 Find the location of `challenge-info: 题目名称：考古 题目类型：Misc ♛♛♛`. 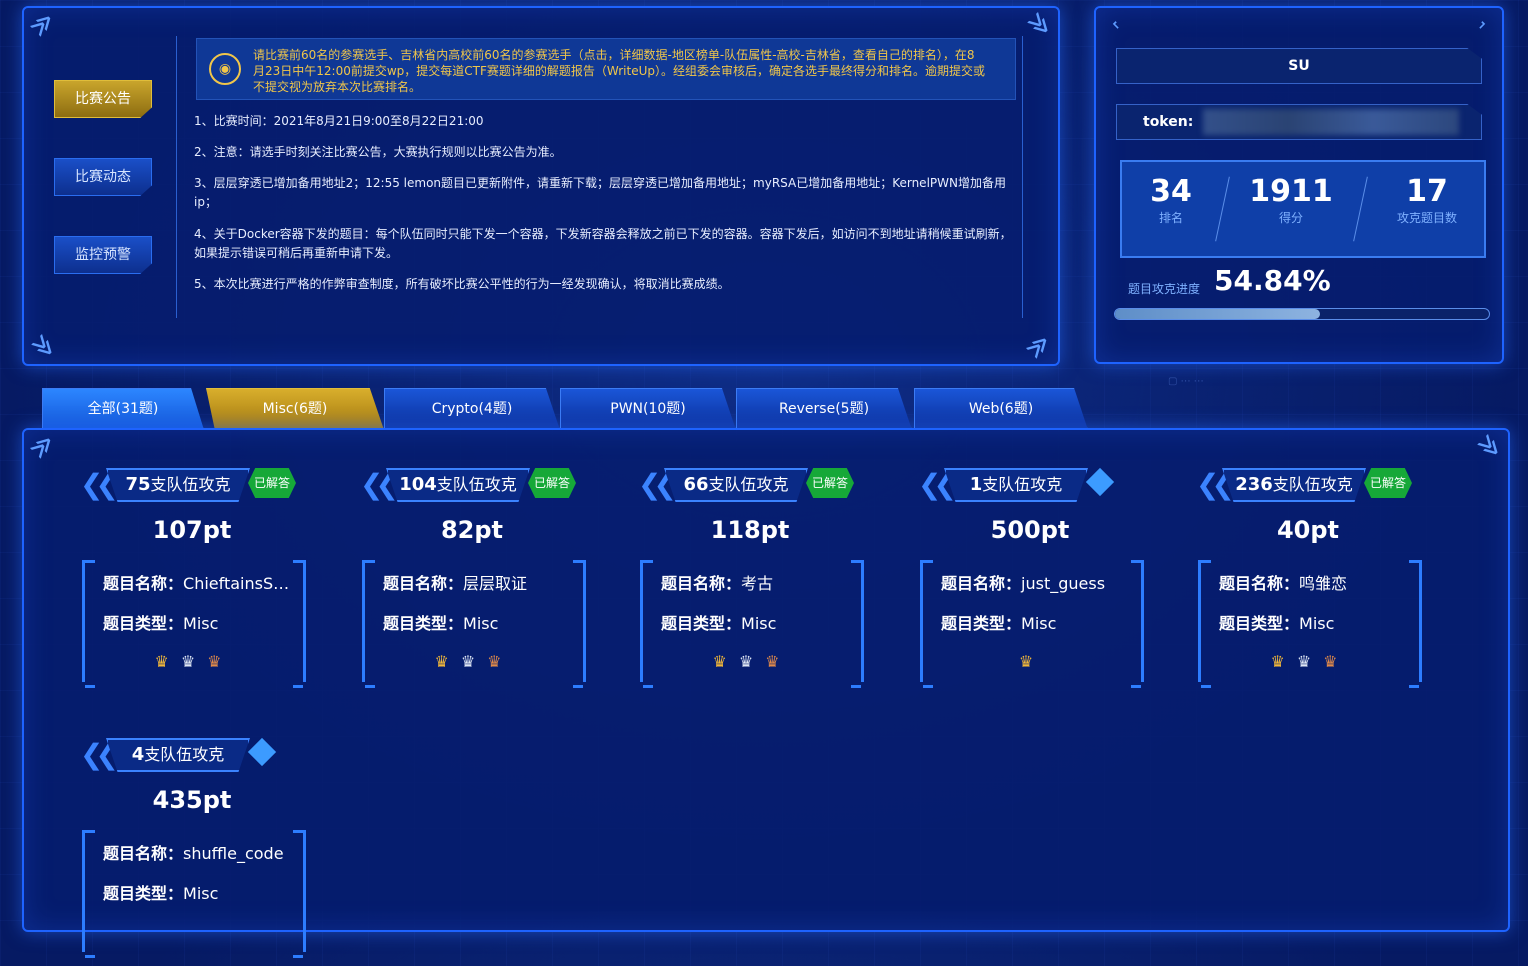

challenge-info: 题目名称：考古 题目类型：Misc ♛♛♛ is located at coordinates (752, 624).